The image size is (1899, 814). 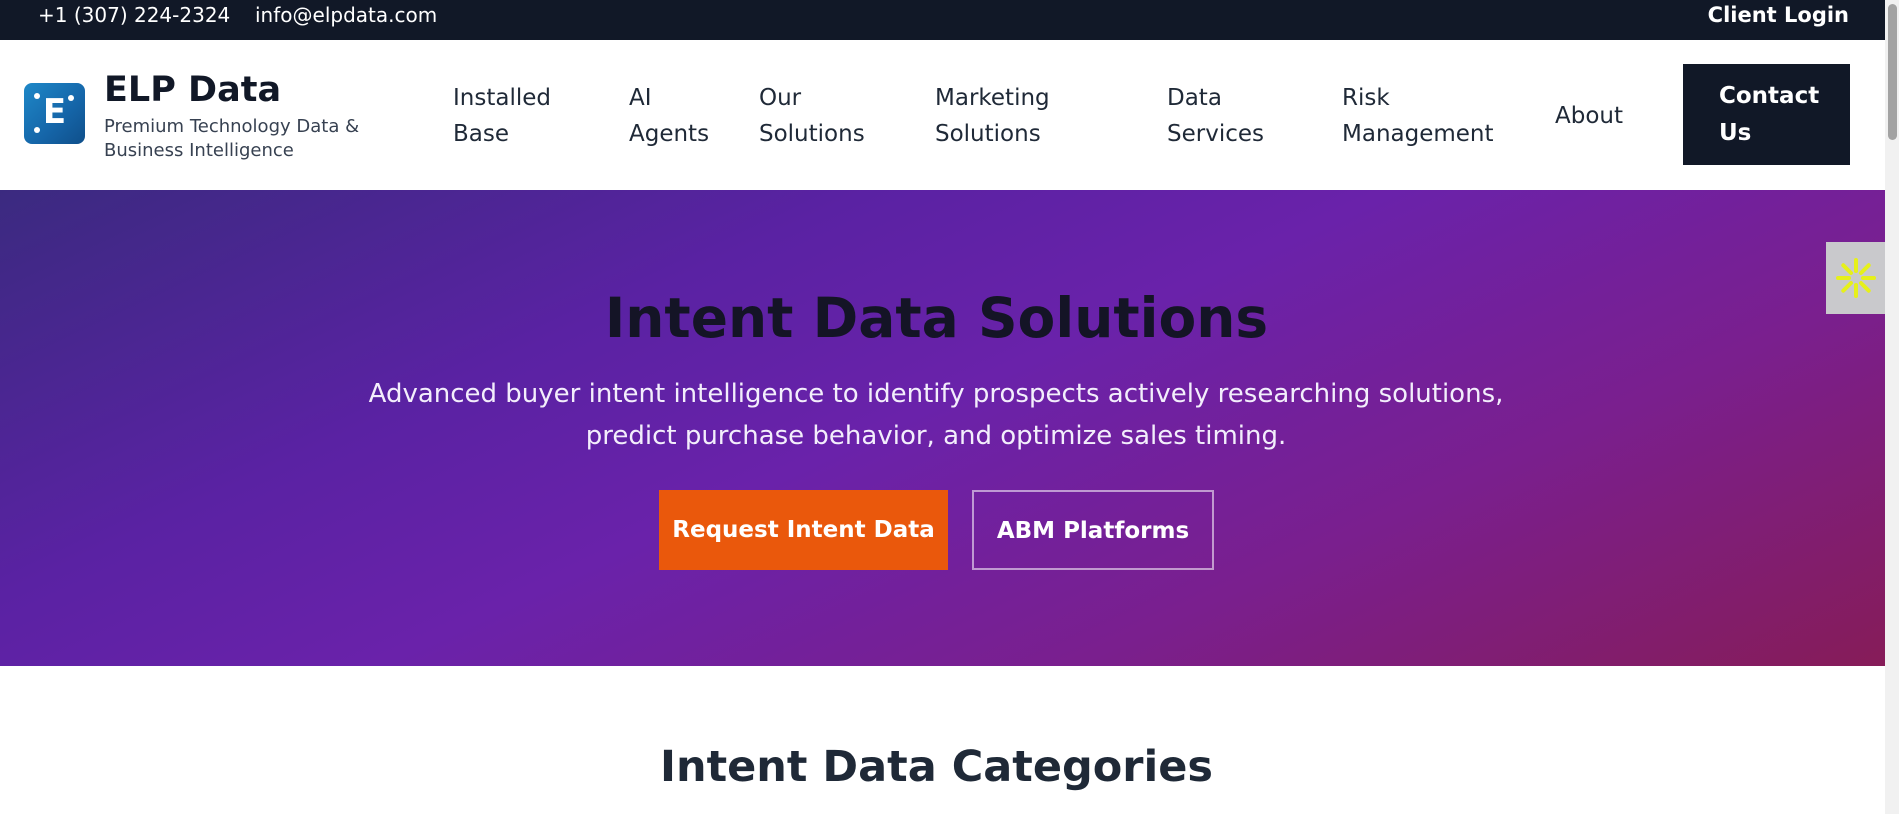 I want to click on client-login-link: Client Login, so click(x=1778, y=15).